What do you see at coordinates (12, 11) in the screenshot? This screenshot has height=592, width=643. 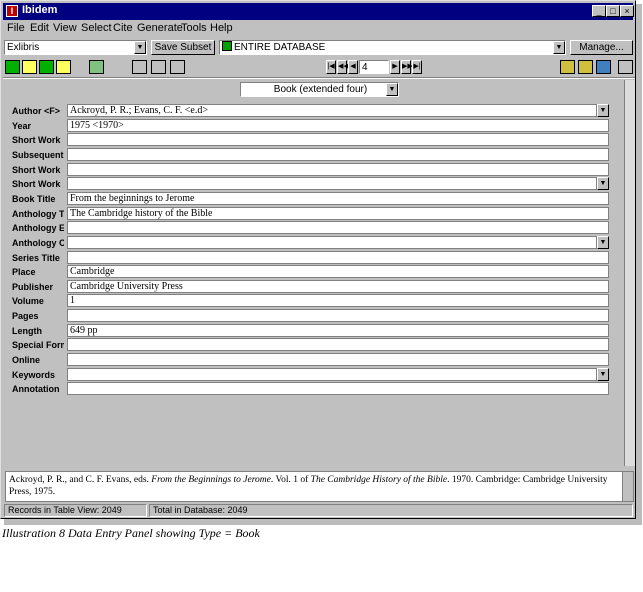 I see `app-icon: I` at bounding box center [12, 11].